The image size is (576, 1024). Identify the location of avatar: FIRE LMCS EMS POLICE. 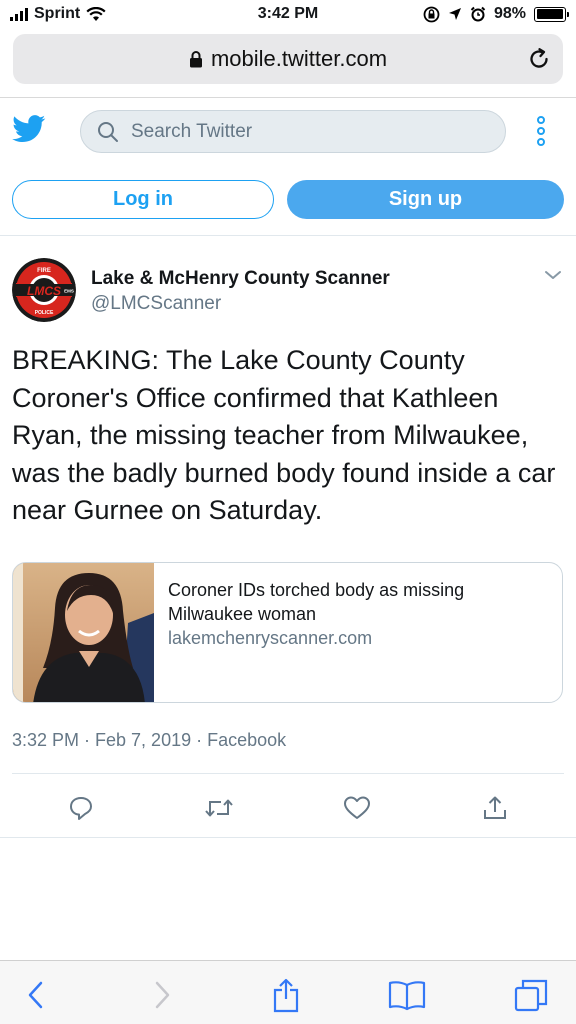
(44, 290).